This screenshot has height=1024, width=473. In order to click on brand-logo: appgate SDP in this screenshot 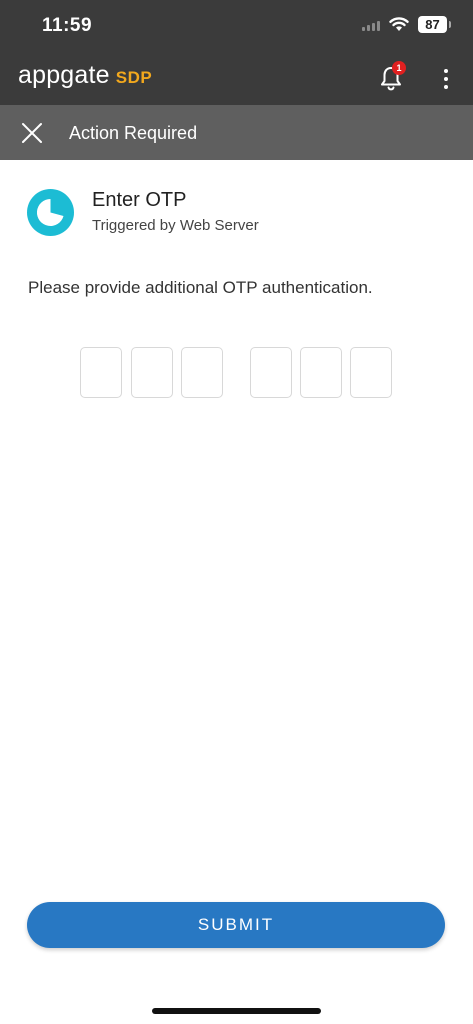, I will do `click(85, 75)`.